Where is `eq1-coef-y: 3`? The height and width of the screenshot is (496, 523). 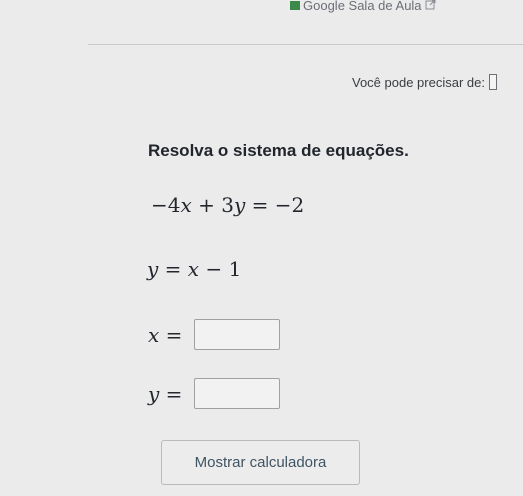
eq1-coef-y: 3 is located at coordinates (227, 205).